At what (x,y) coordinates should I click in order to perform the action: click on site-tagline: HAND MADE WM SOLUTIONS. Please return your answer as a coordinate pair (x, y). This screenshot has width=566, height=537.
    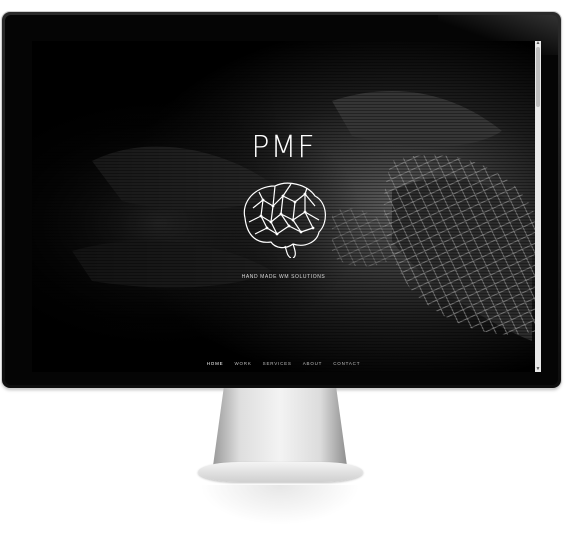
    Looking at the image, I should click on (283, 277).